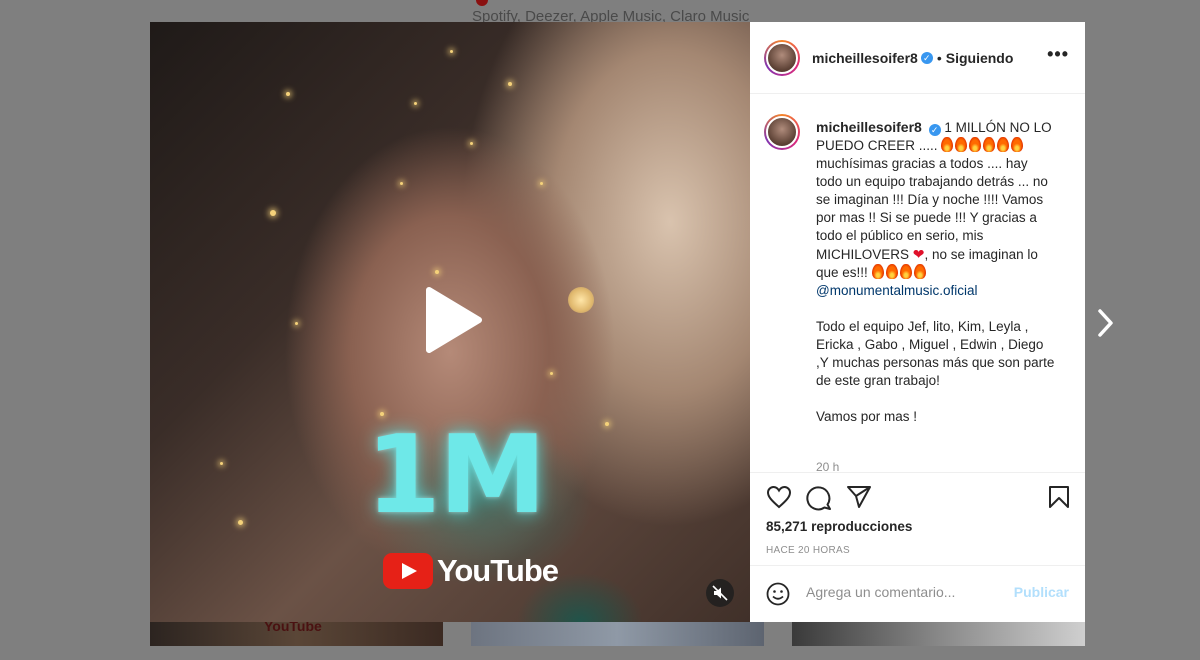 The image size is (1200, 660). I want to click on publish-button: Publicar, so click(1041, 592).